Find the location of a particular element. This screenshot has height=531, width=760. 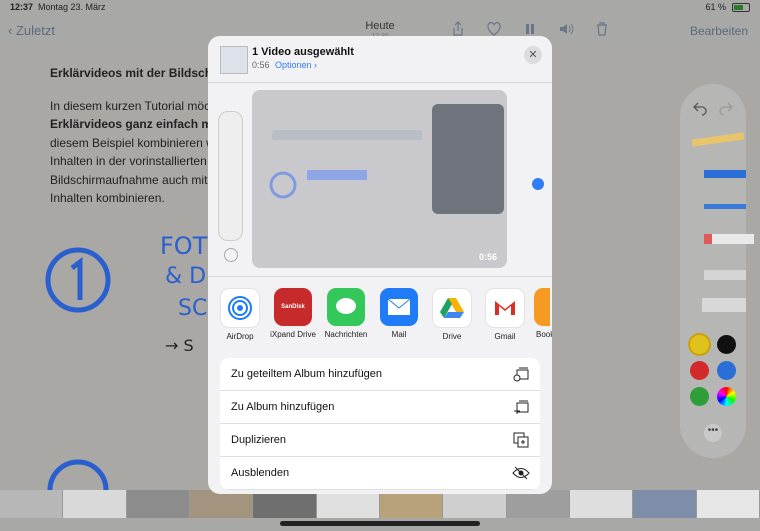

pencil-tool is located at coordinates (718, 139).